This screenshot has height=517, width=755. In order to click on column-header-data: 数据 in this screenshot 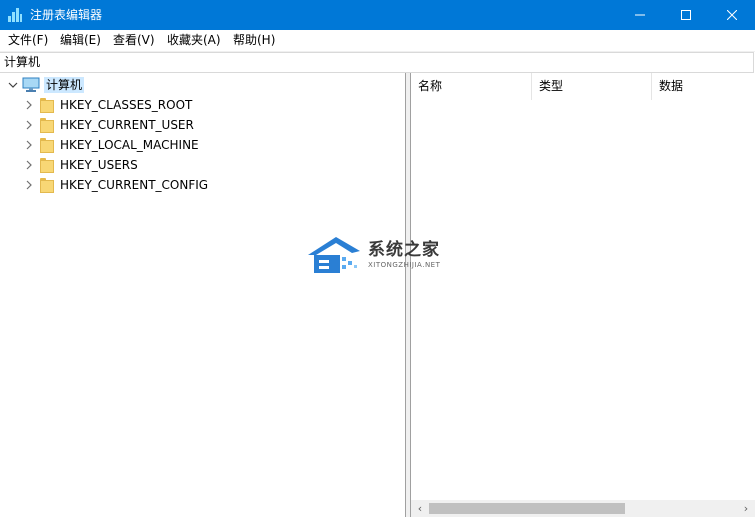, I will do `click(703, 86)`.